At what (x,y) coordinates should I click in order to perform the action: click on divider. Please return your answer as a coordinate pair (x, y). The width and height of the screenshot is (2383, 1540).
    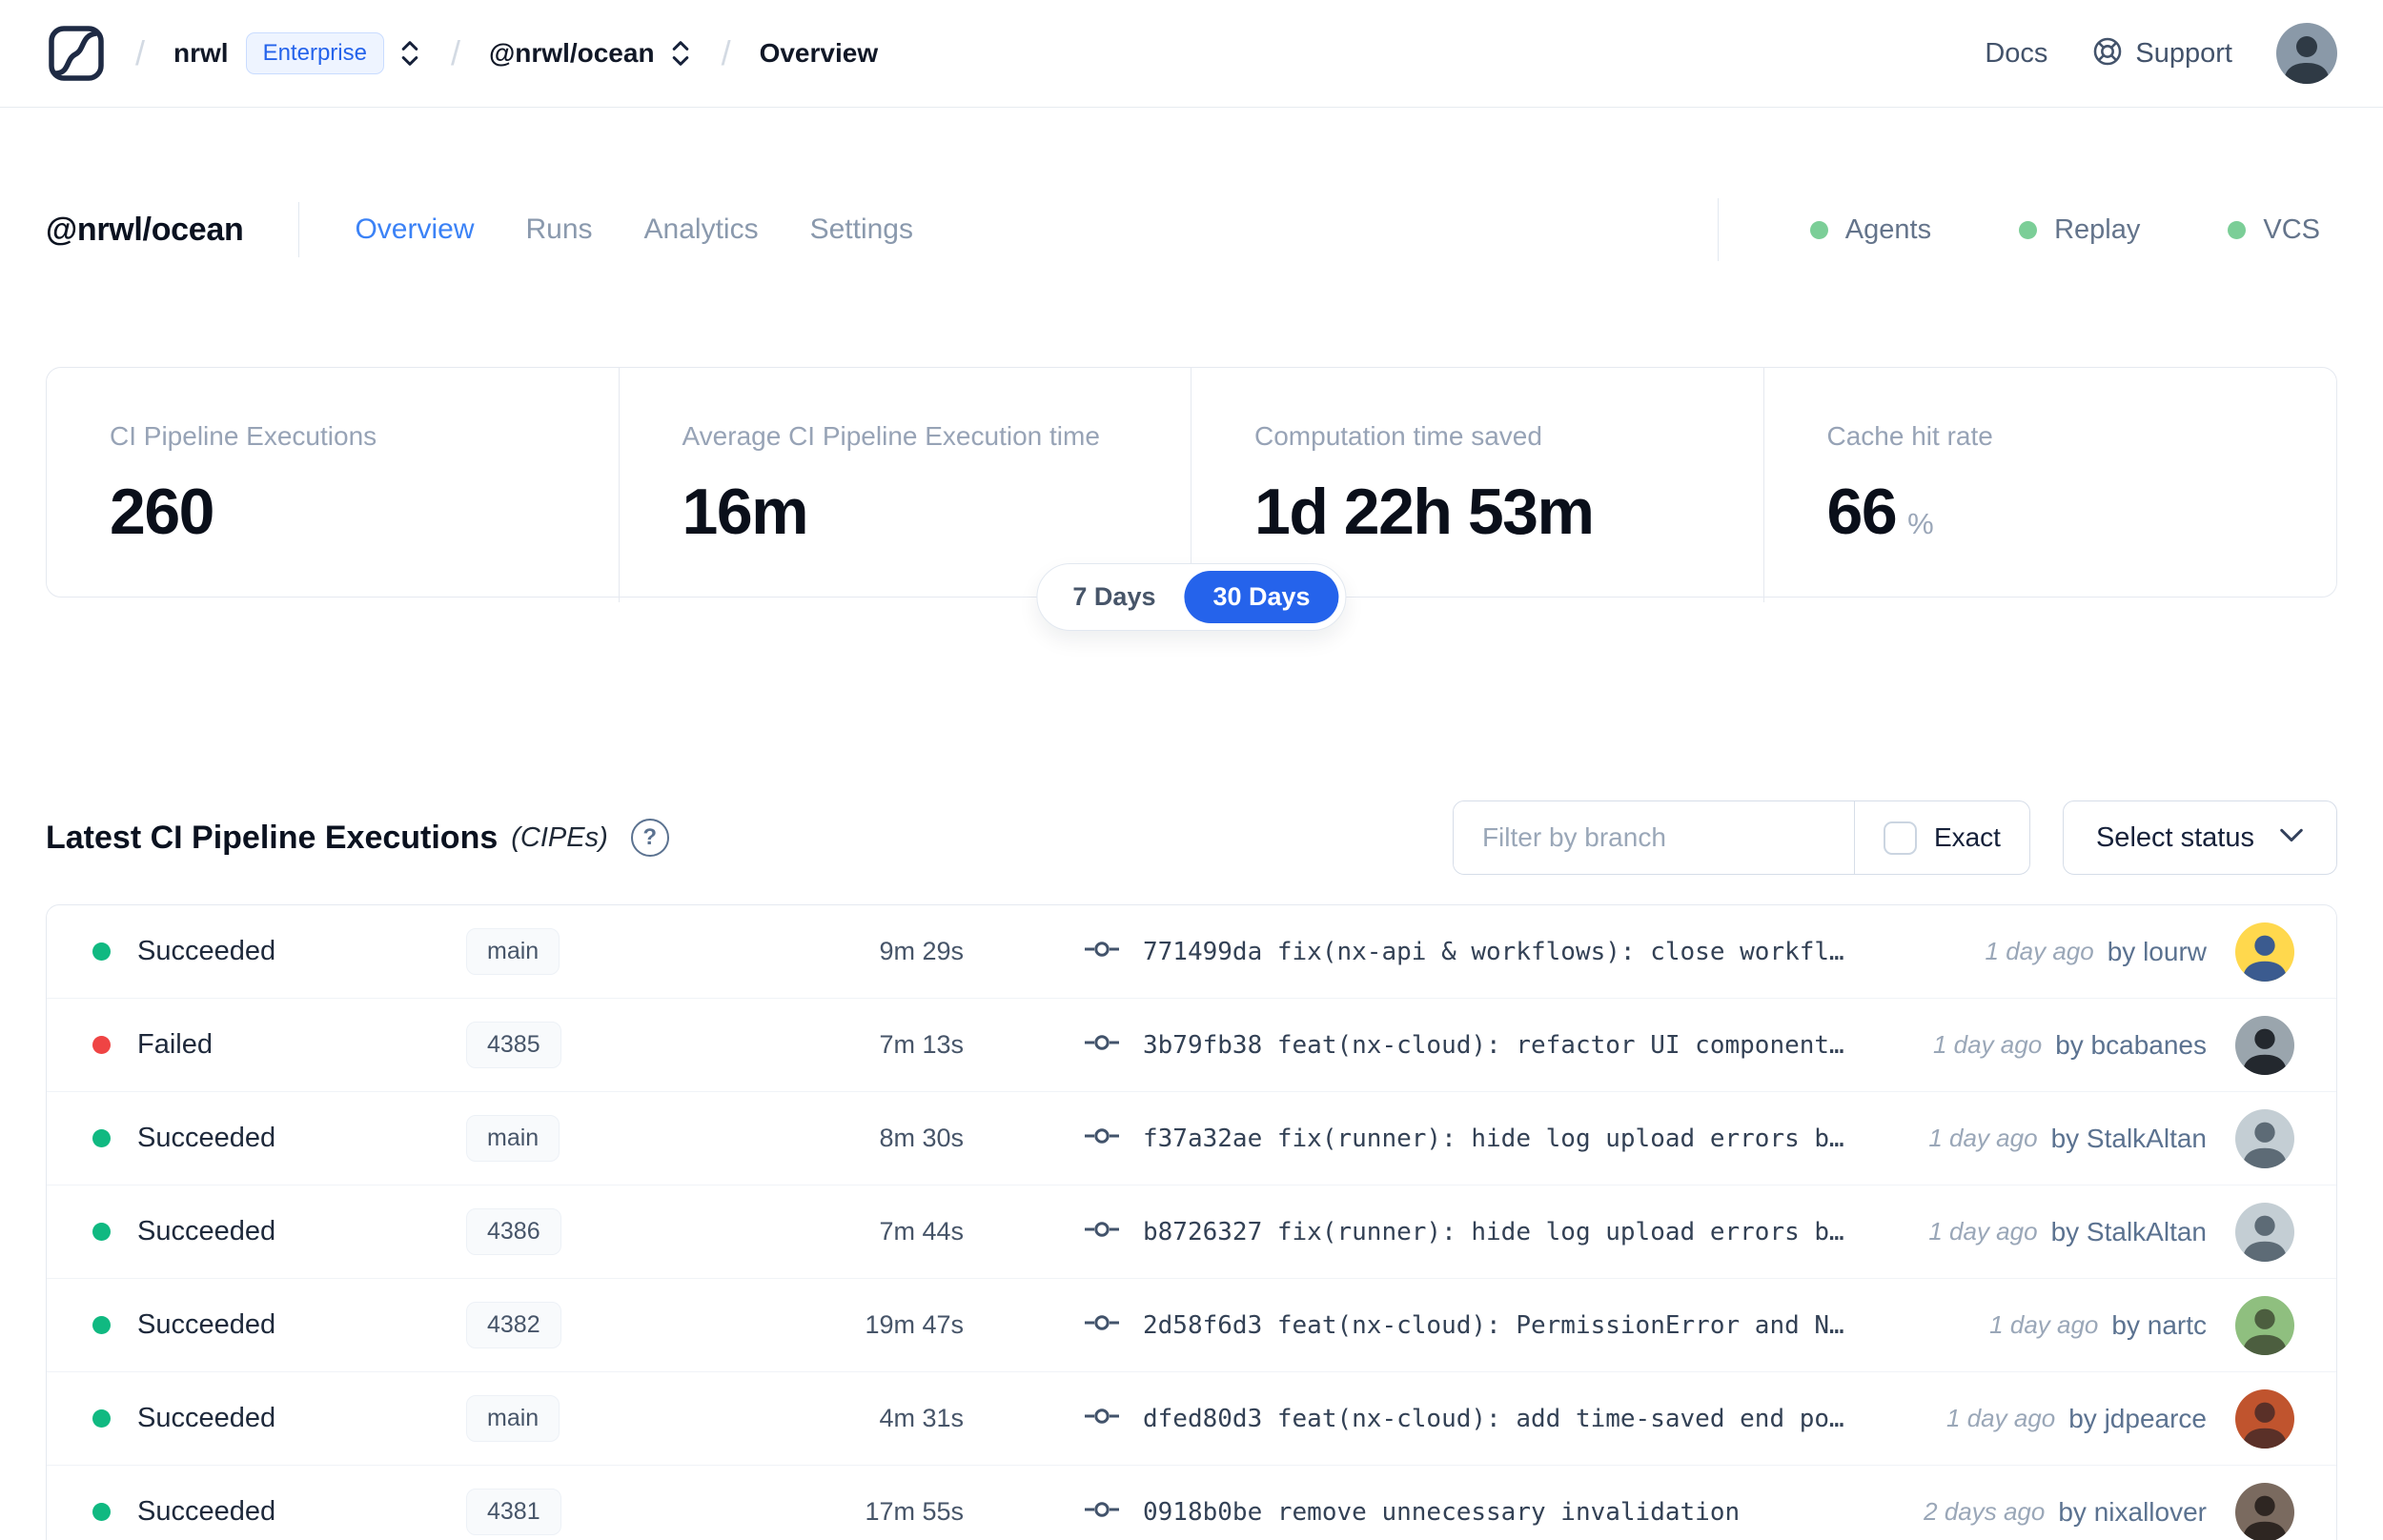
    Looking at the image, I should click on (1718, 229).